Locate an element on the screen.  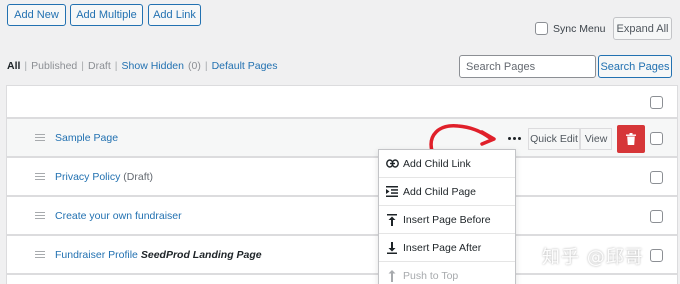
sync-menu-checkbox is located at coordinates (541, 28).